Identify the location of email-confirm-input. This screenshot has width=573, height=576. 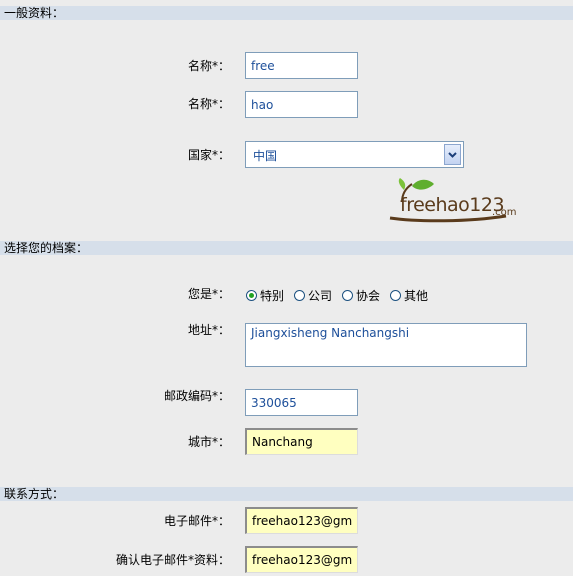
(301, 559).